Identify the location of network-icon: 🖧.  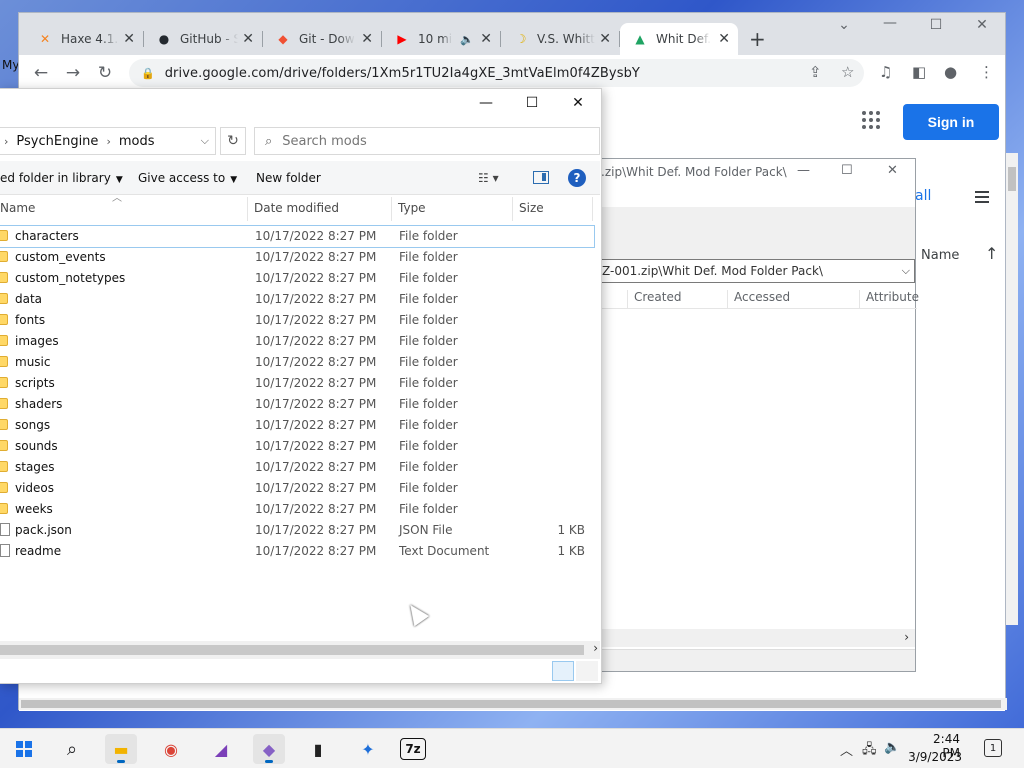
(869, 751).